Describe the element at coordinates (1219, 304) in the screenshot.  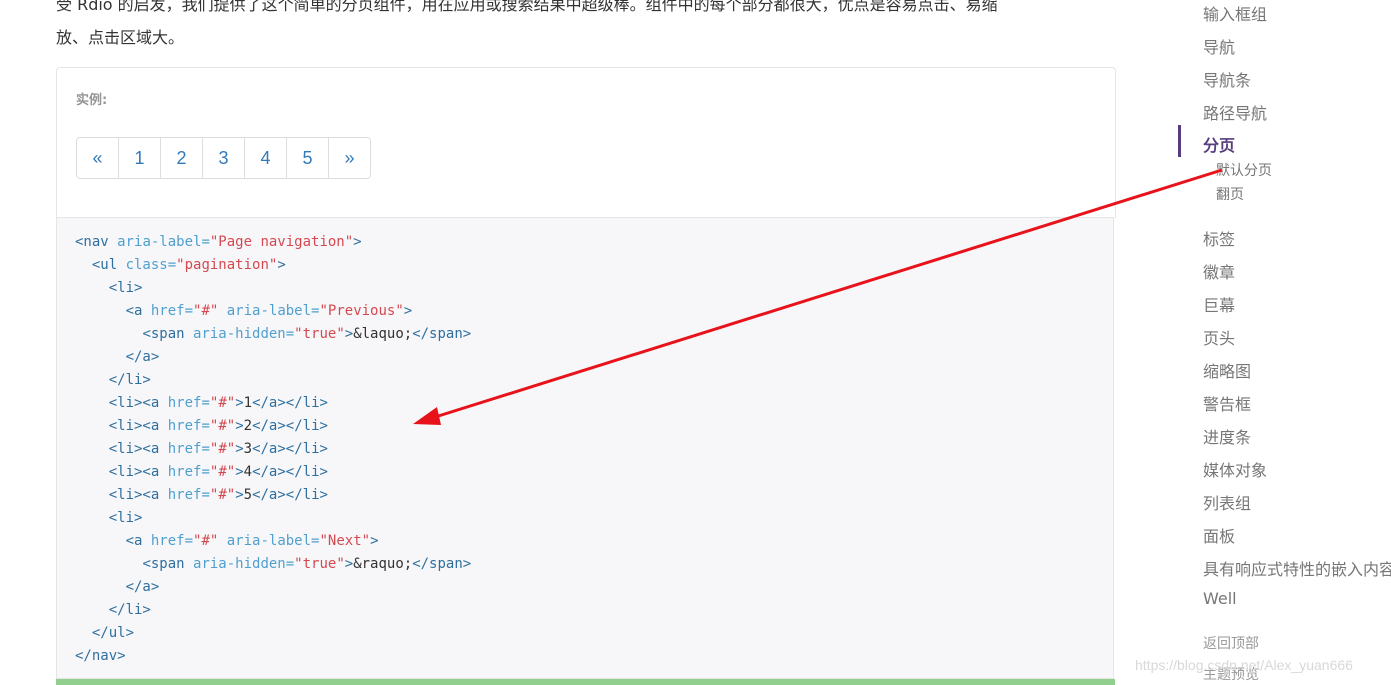
I see `sidebar-item-jumbotron: 巨幕` at that location.